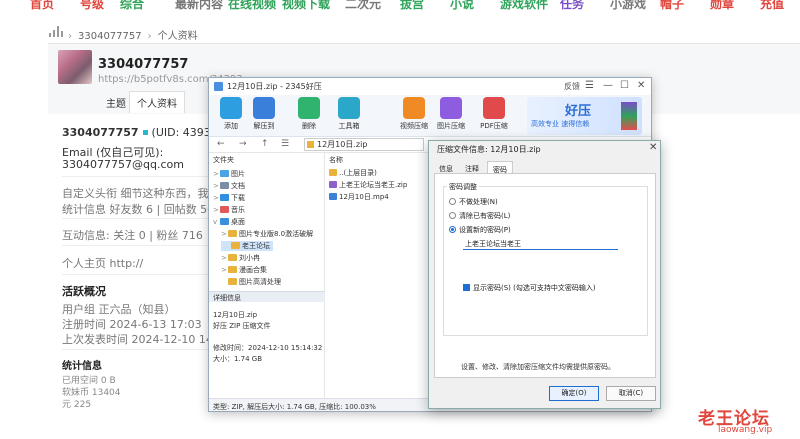 The image size is (800, 439). What do you see at coordinates (247, 246) in the screenshot?
I see `folder-item: 老王论坛` at bounding box center [247, 246].